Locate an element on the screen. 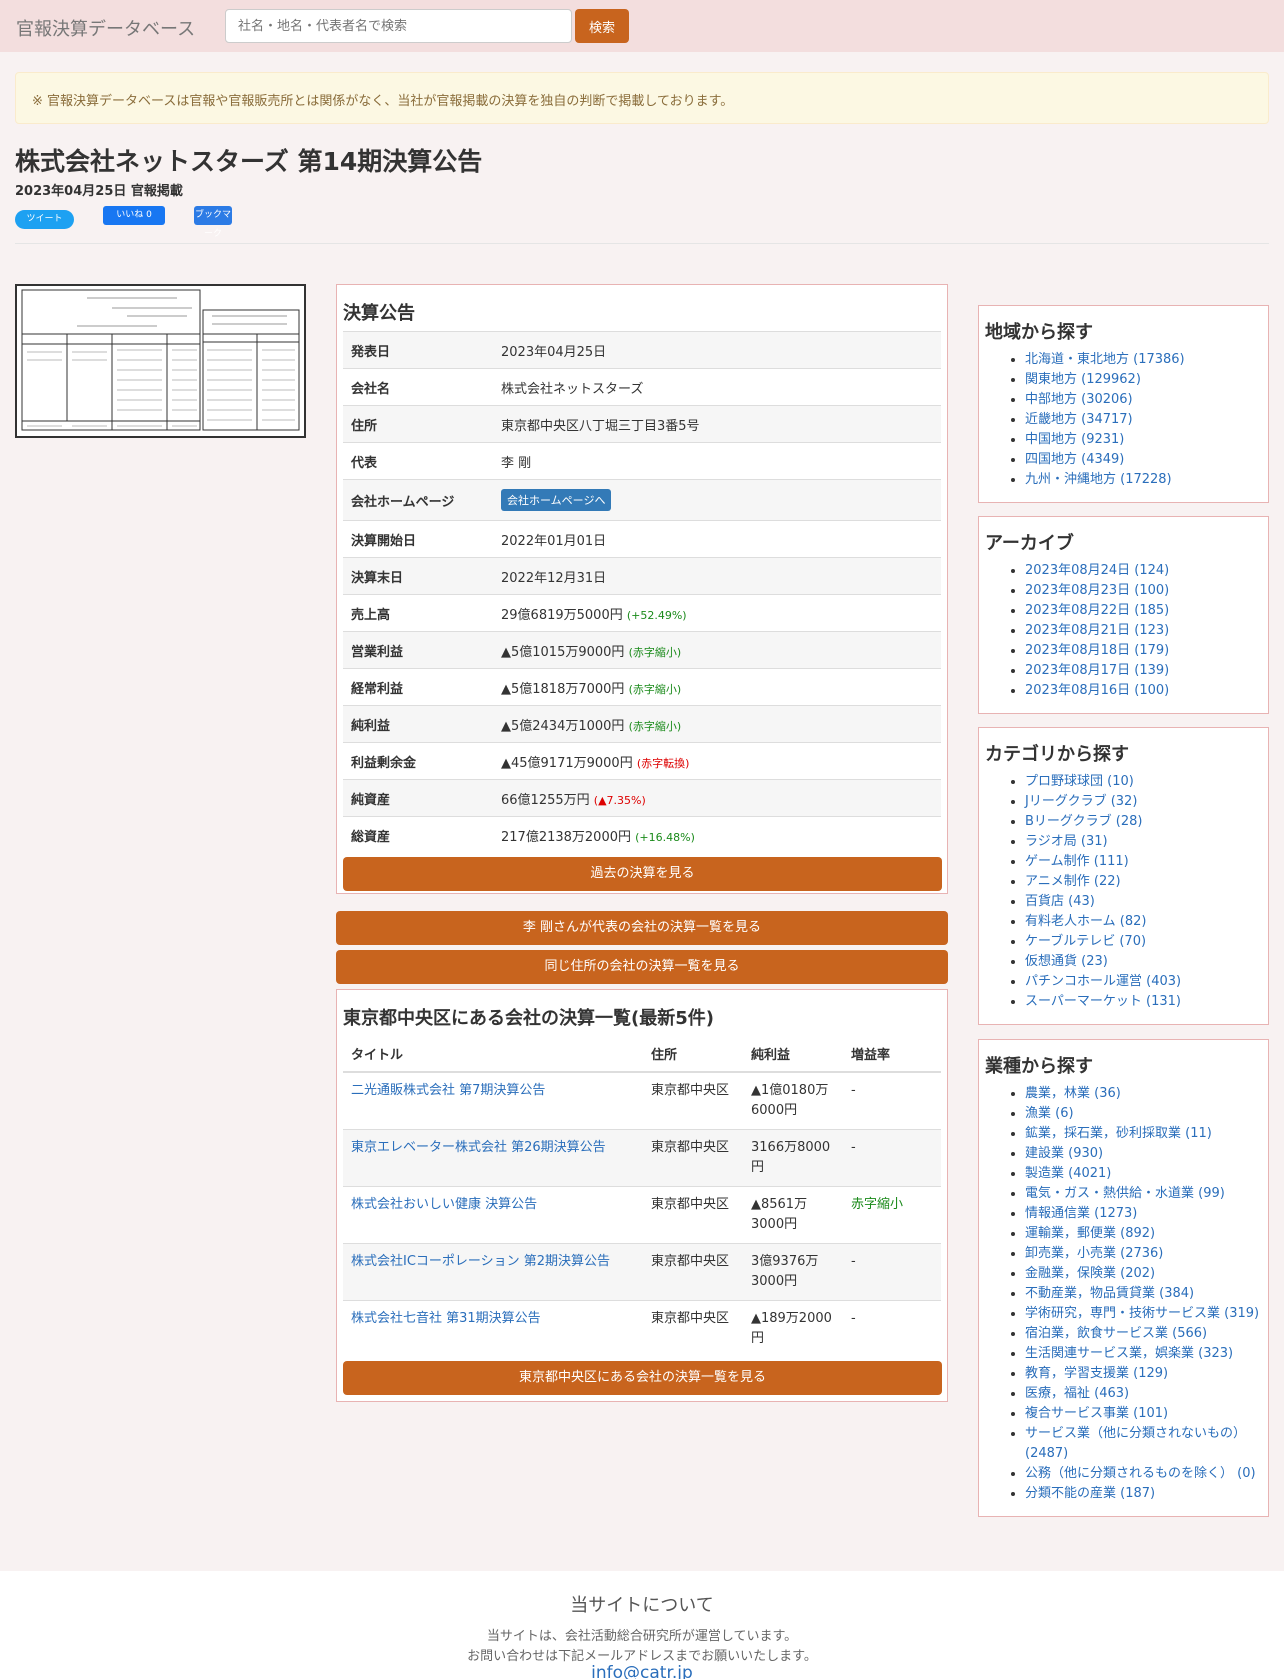 This screenshot has width=1284, height=1679. sidebar-link-text: 九州・沖縄地方 (17228) is located at coordinates (1098, 479).